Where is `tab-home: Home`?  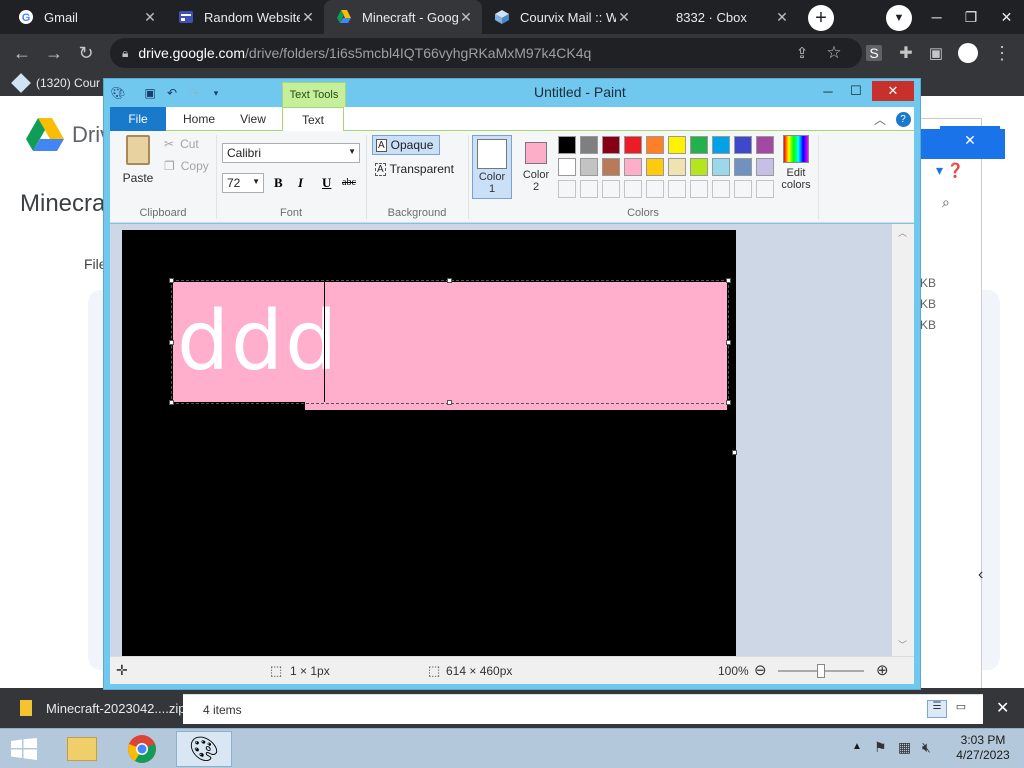
tab-home: Home is located at coordinates (199, 119).